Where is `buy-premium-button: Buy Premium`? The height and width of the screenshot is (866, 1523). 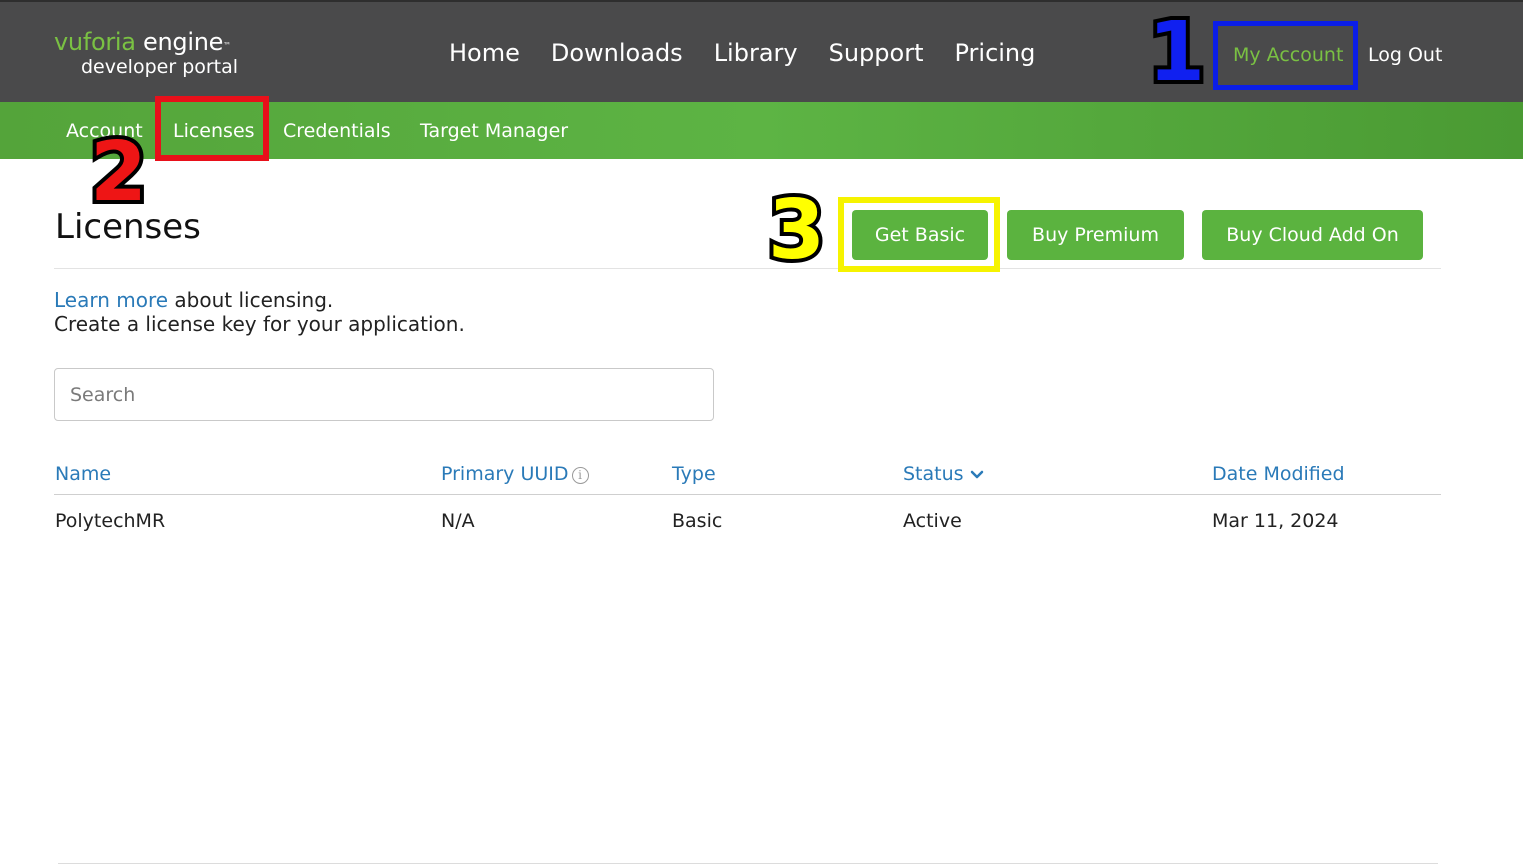 buy-premium-button: Buy Premium is located at coordinates (1095, 235).